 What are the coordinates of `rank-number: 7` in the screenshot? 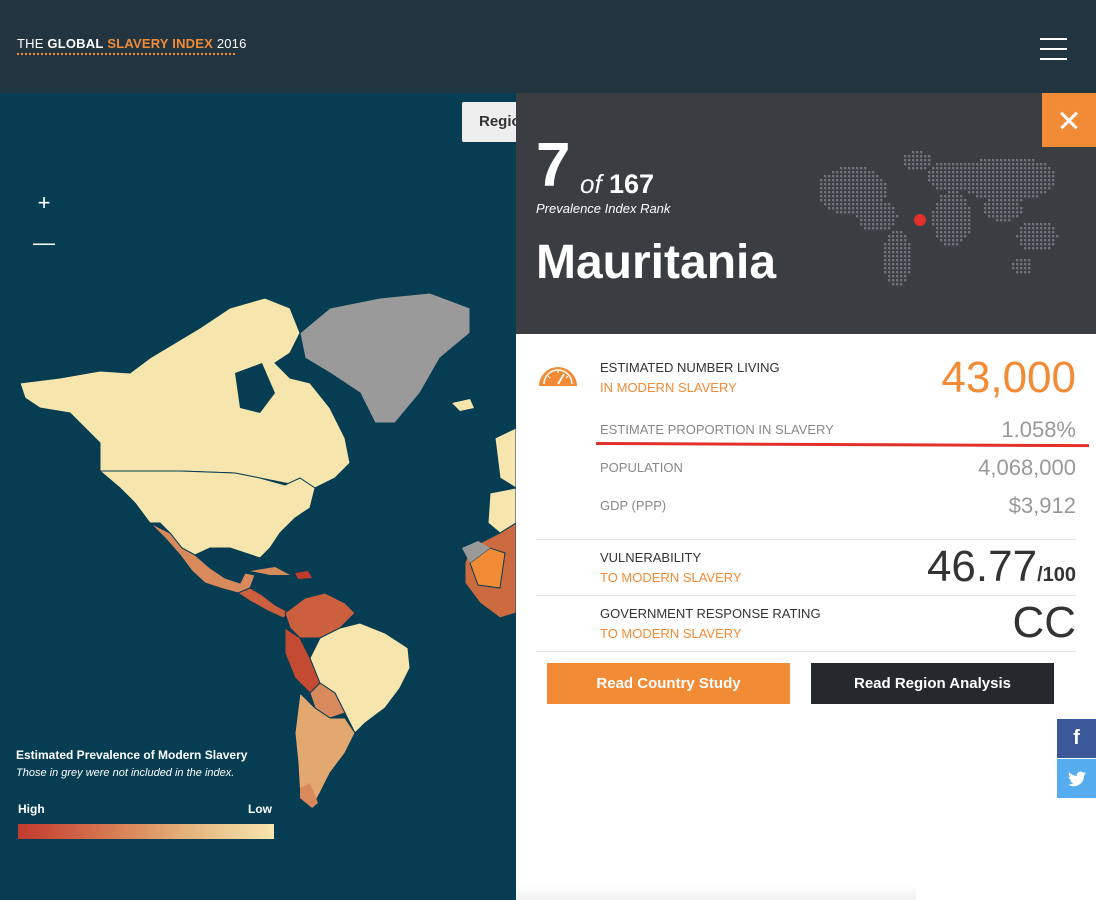 It's located at (553, 165).